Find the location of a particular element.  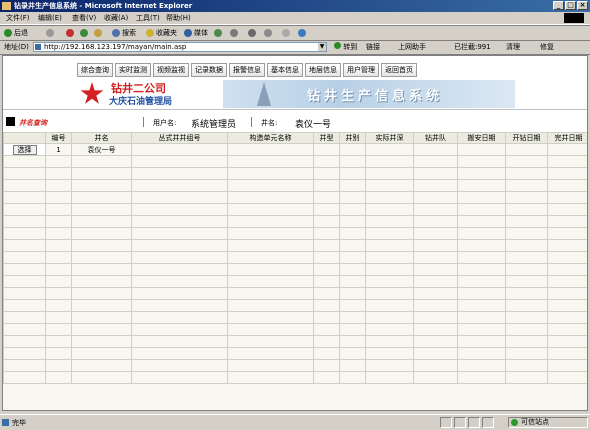

column-header: 井名 is located at coordinates (101, 138).